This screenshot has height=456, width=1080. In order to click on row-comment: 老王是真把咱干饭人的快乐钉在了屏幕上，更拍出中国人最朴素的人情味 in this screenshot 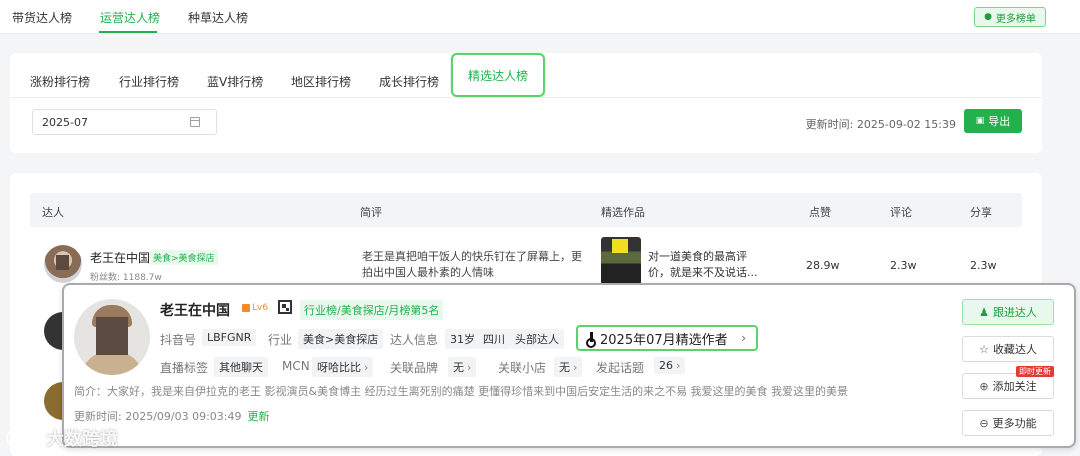, I will do `click(472, 264)`.